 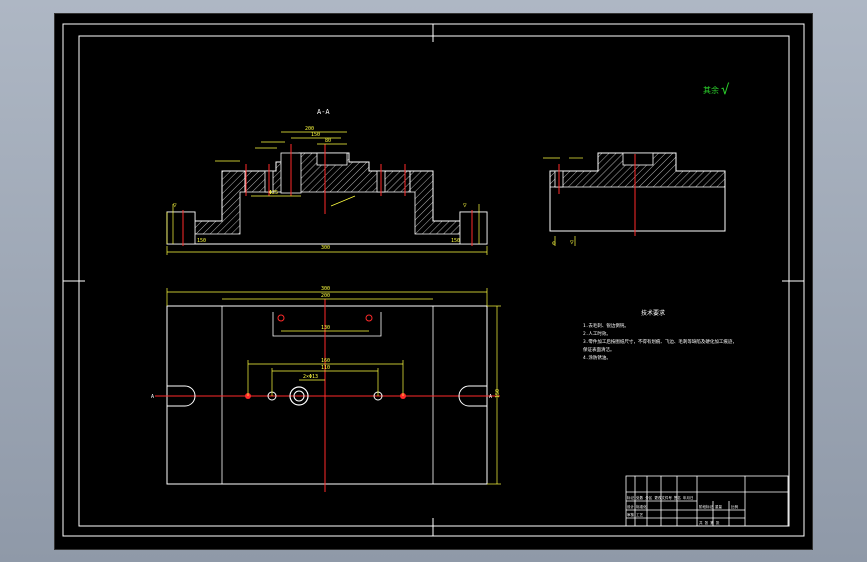 What do you see at coordinates (328, 141) in the screenshot?
I see `dim-inner-span: 80` at bounding box center [328, 141].